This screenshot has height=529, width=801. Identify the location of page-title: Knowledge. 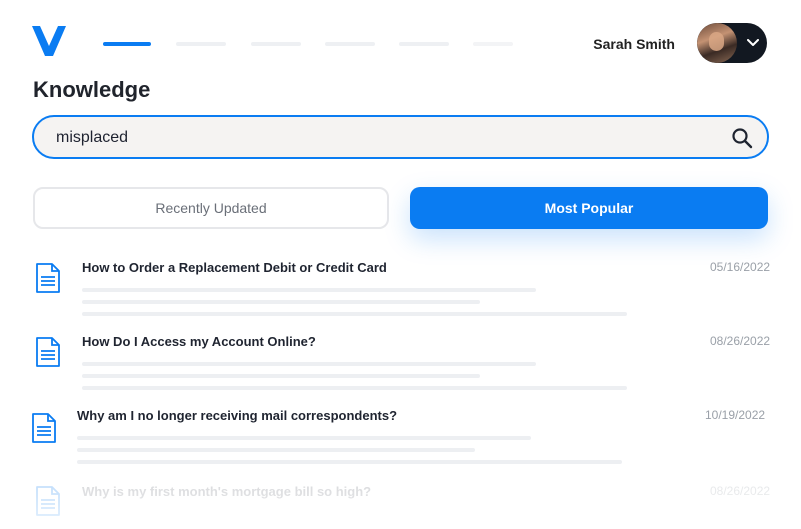
(92, 89).